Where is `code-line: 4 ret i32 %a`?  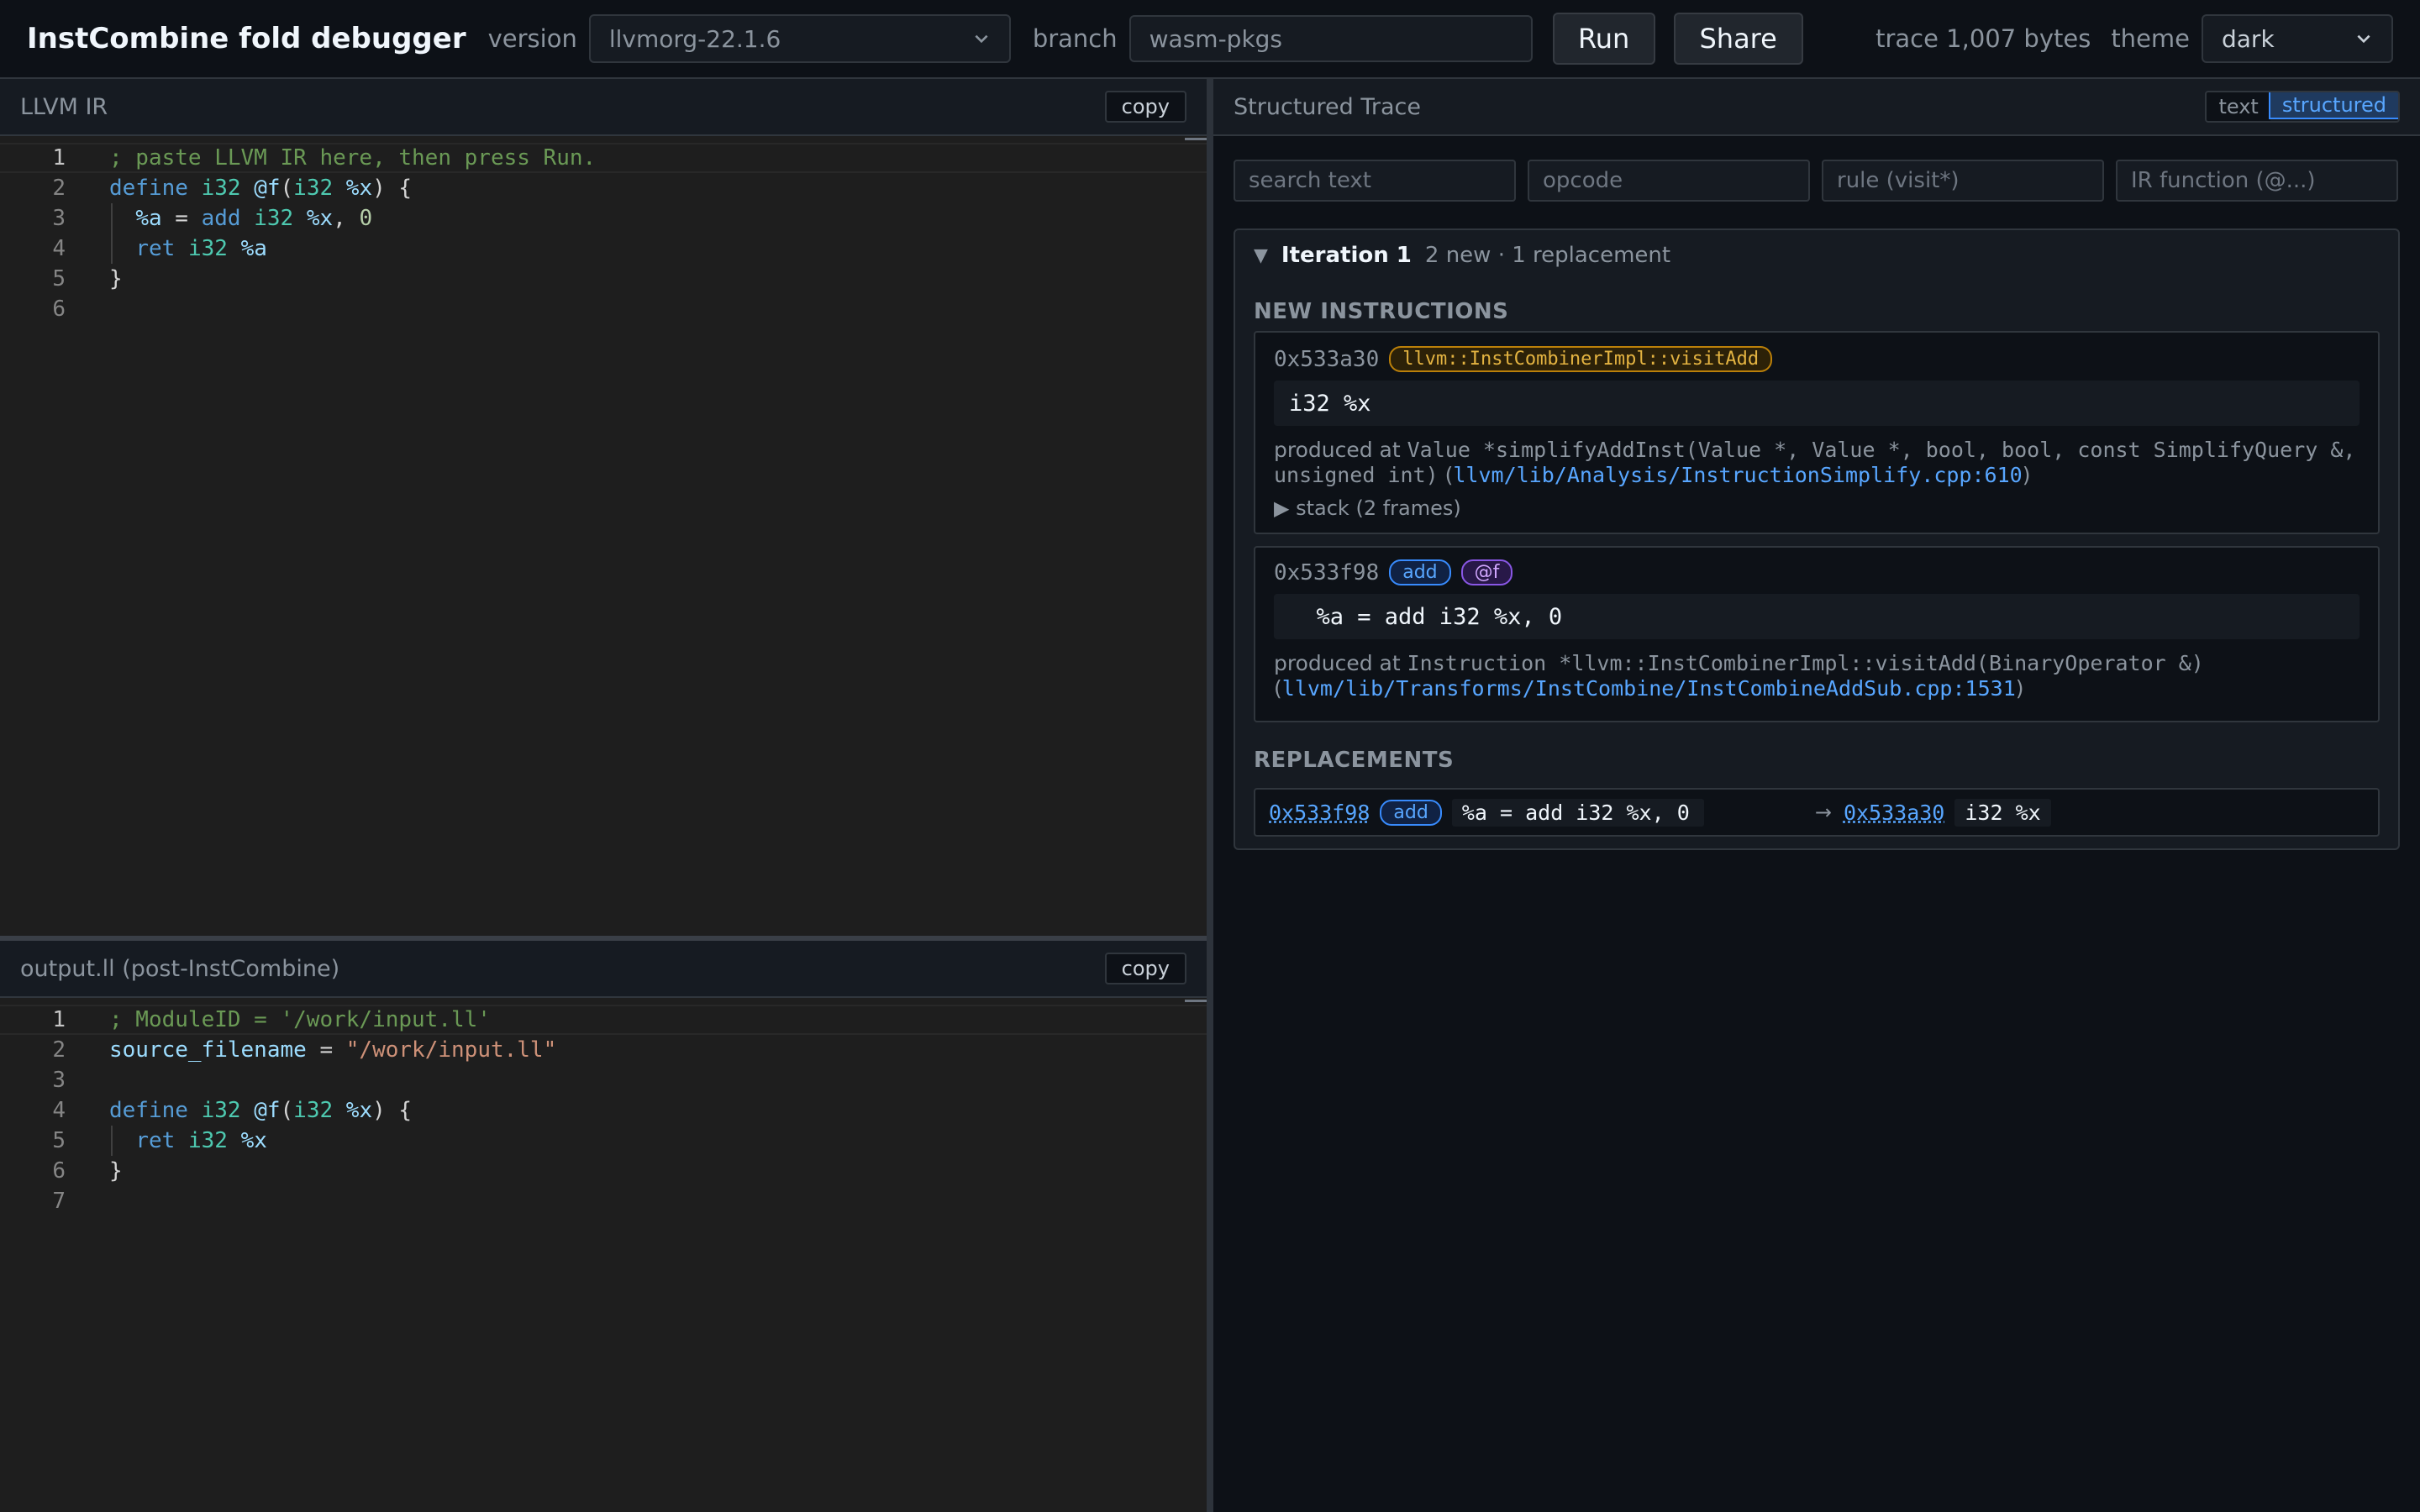 code-line: 4 ret i32 %a is located at coordinates (603, 249).